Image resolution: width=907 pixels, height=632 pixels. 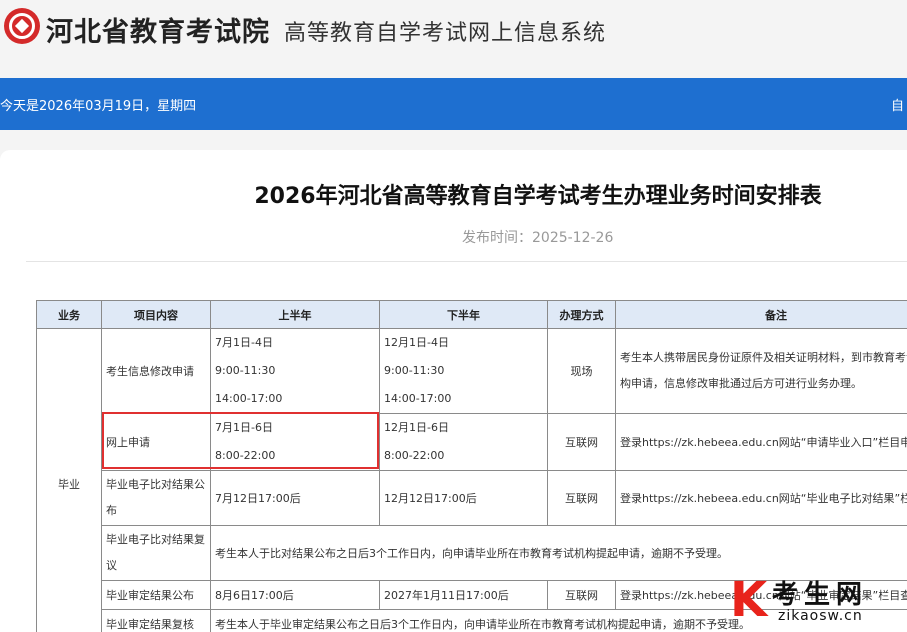 I want to click on system-name: 高等教育自学考试网上信息系统, so click(x=445, y=33).